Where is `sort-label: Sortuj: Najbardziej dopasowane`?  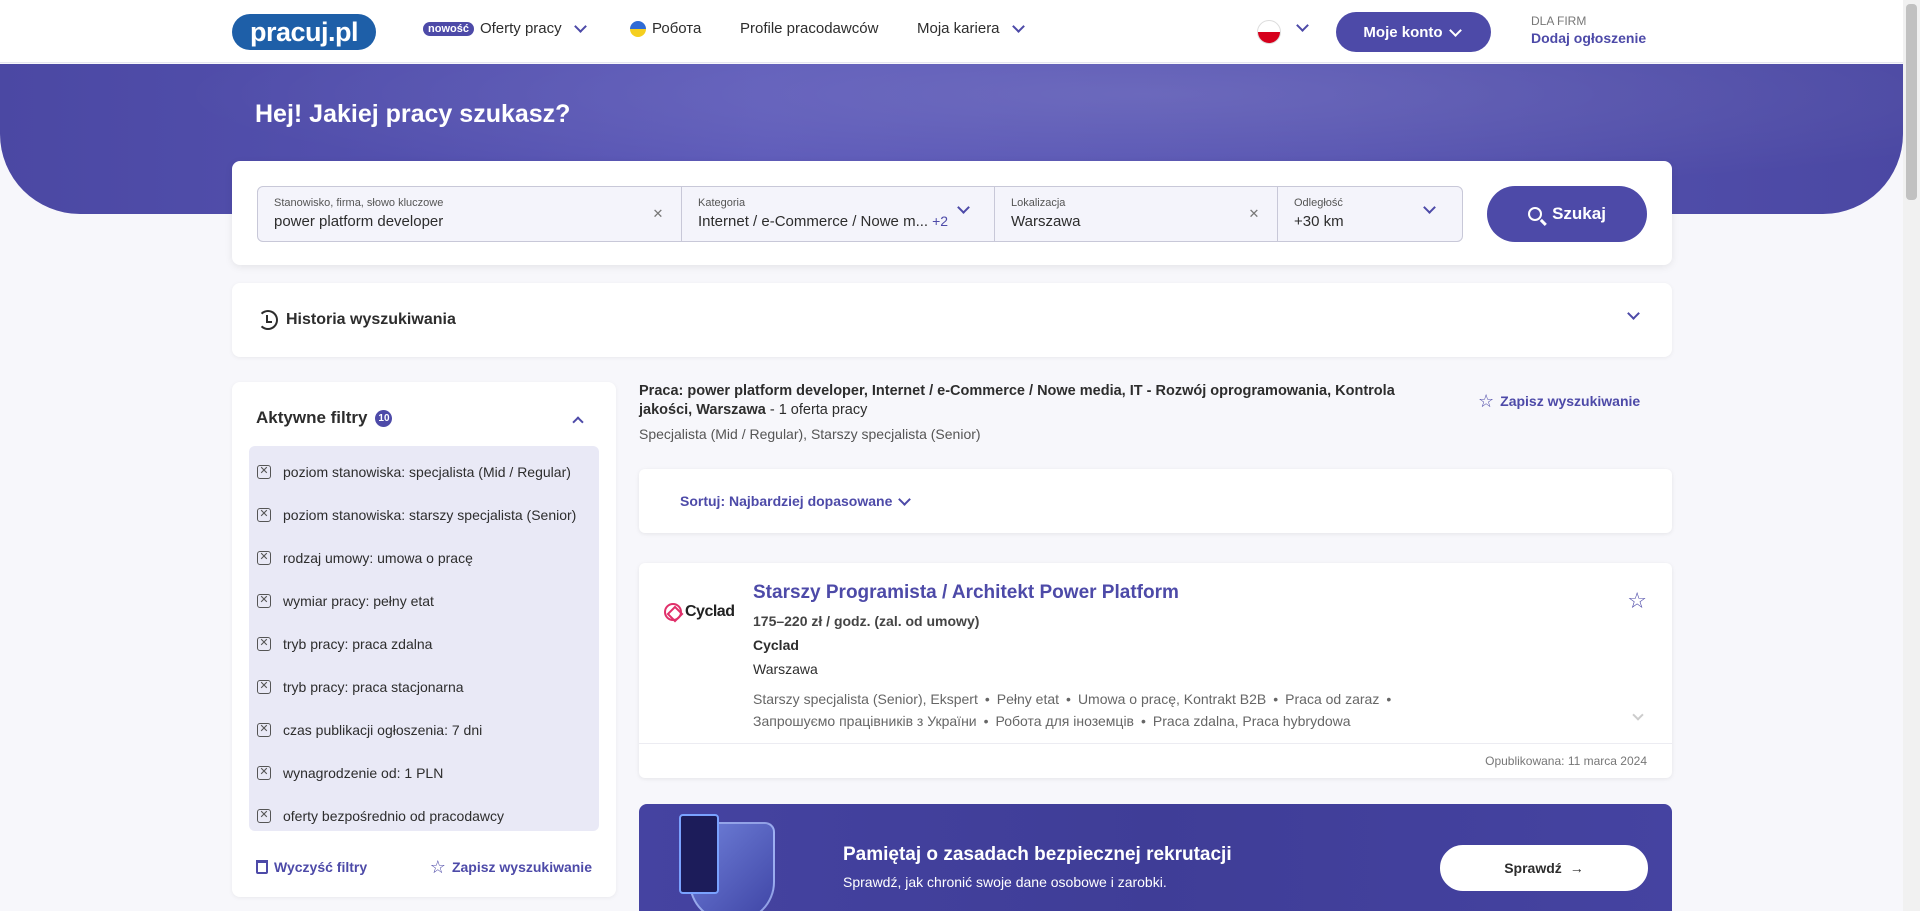
sort-label: Sortuj: Najbardziej dopasowane is located at coordinates (786, 501).